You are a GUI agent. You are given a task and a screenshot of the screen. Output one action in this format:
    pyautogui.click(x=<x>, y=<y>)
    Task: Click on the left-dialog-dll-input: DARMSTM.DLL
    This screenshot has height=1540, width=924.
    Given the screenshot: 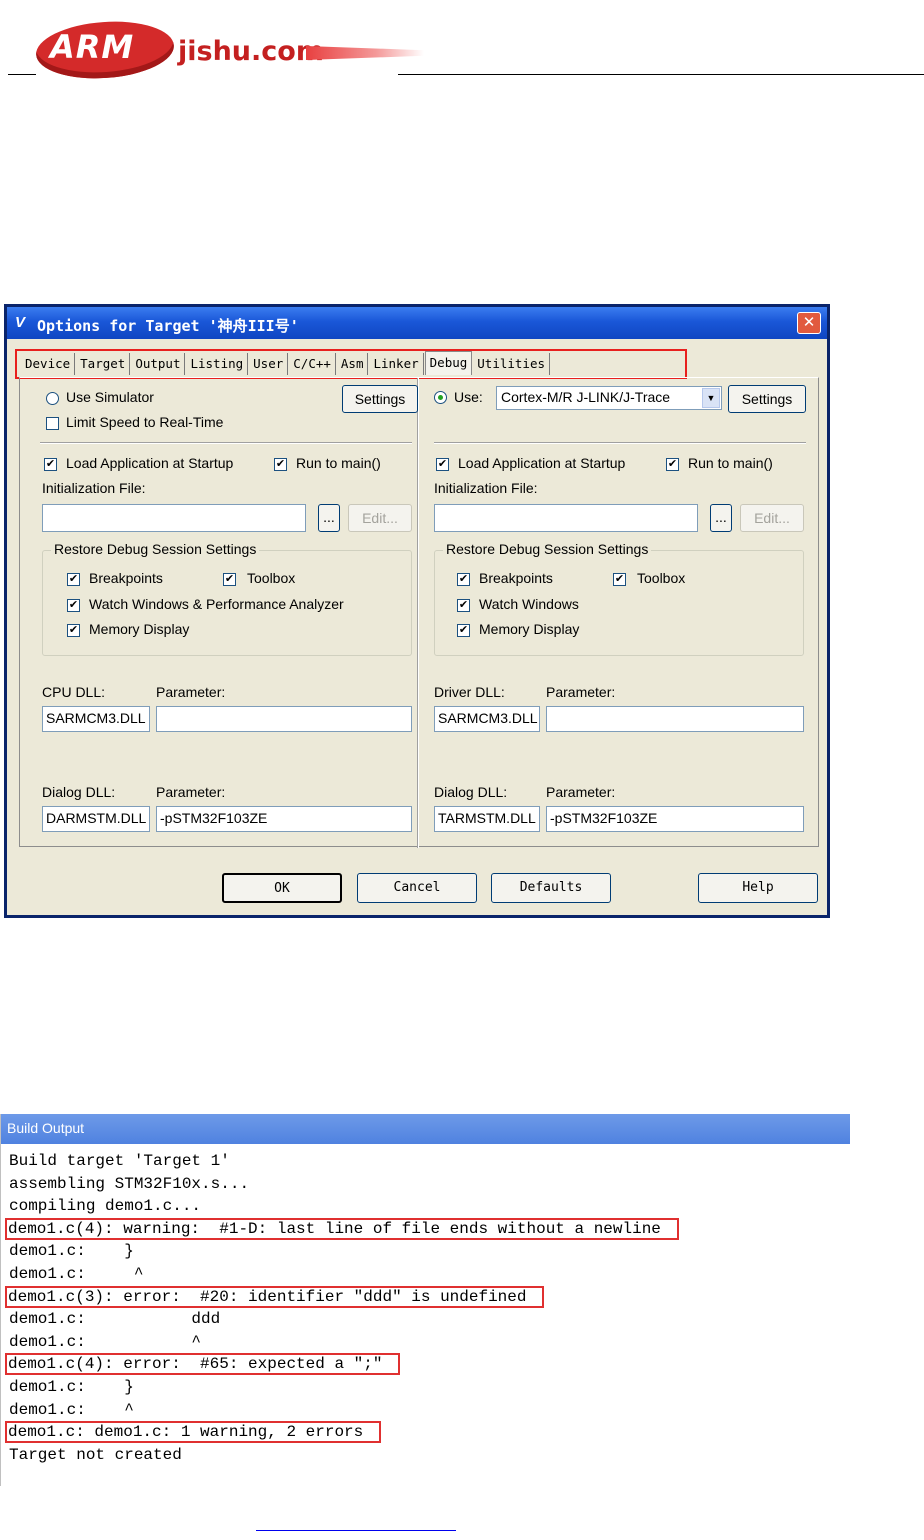 What is the action you would take?
    pyautogui.click(x=96, y=819)
    